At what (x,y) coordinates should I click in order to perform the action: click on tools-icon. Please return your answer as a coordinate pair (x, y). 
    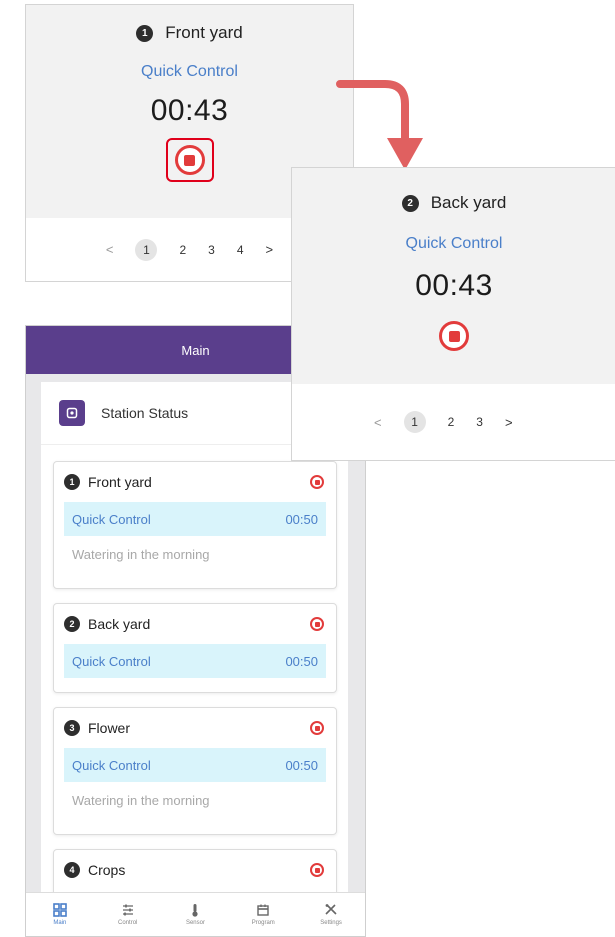
    Looking at the image, I should click on (331, 909).